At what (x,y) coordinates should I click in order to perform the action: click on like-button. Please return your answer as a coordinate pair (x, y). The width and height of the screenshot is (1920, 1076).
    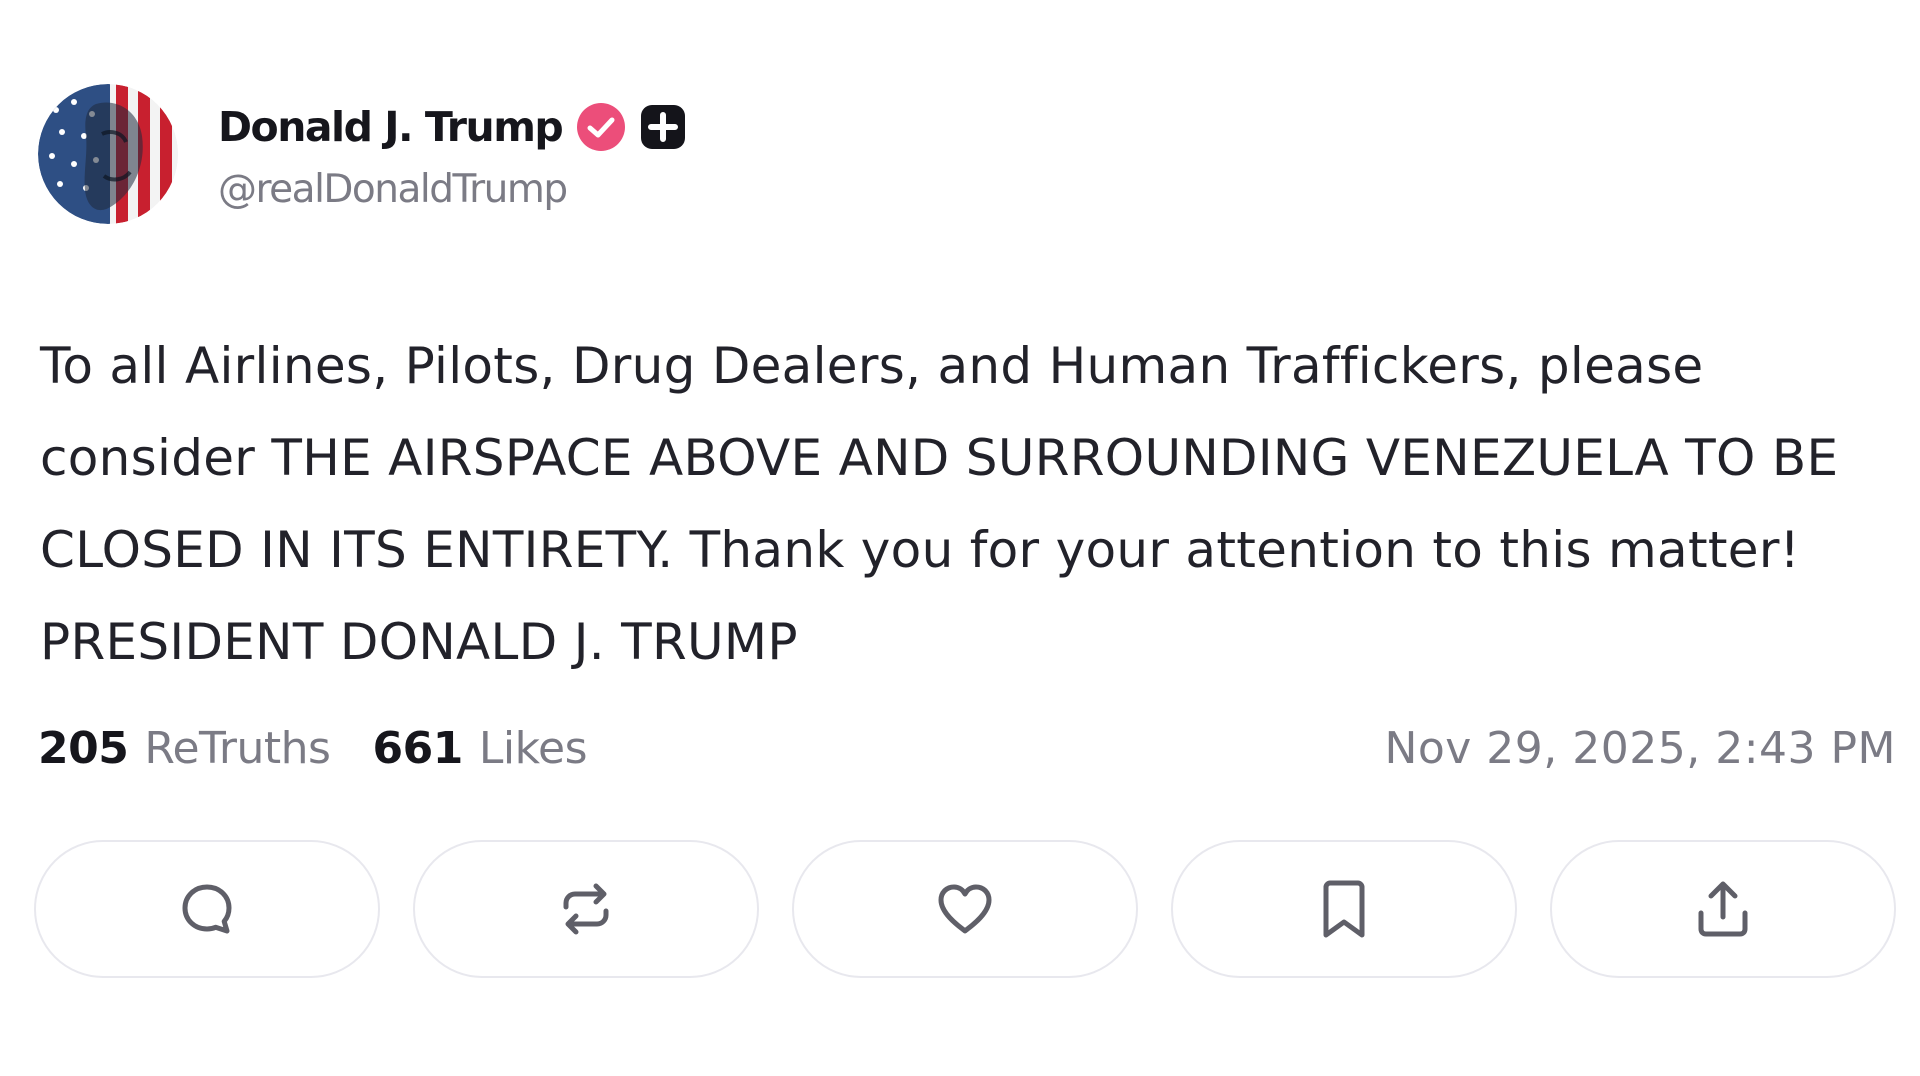
    Looking at the image, I should click on (965, 909).